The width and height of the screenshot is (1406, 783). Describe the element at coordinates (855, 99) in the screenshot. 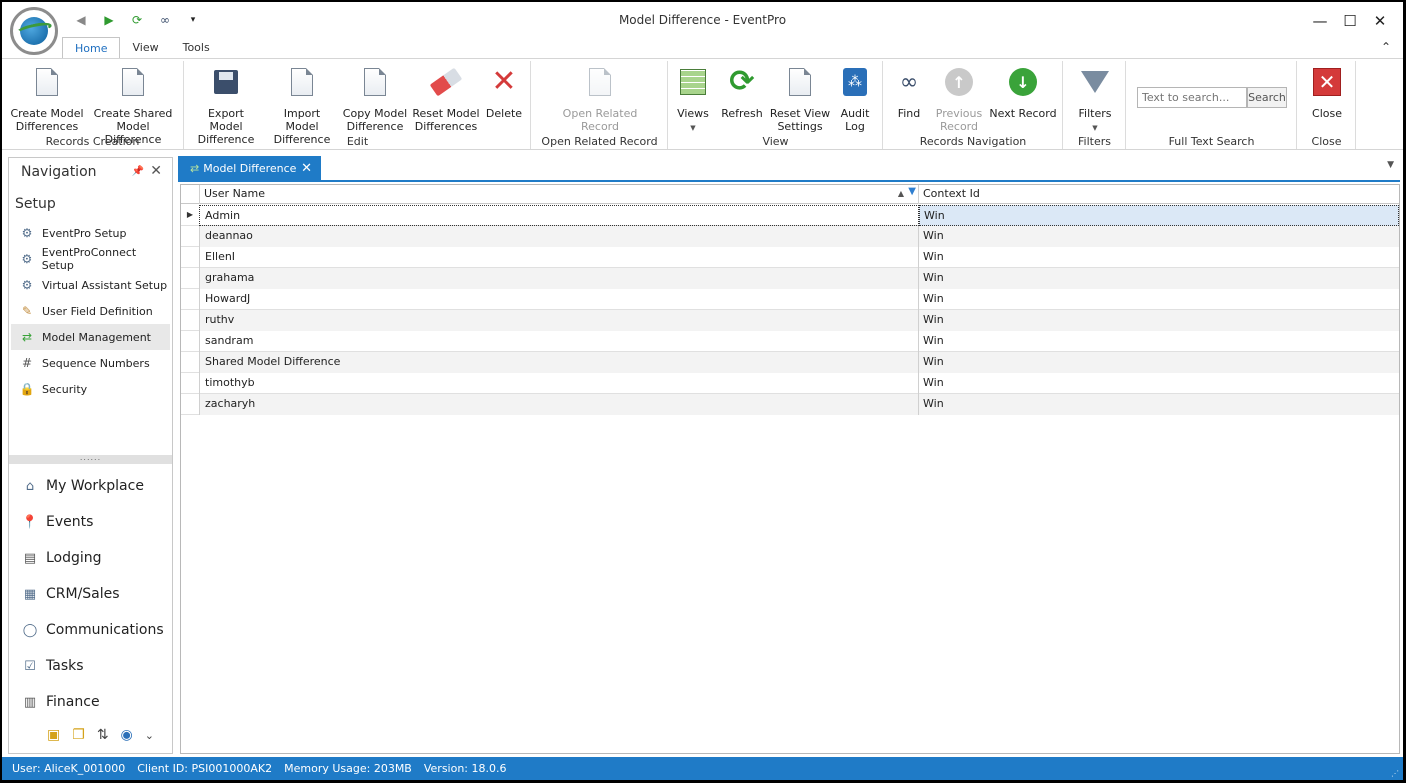

I see `audit-log-button: ⁂ Audit Log` at that location.